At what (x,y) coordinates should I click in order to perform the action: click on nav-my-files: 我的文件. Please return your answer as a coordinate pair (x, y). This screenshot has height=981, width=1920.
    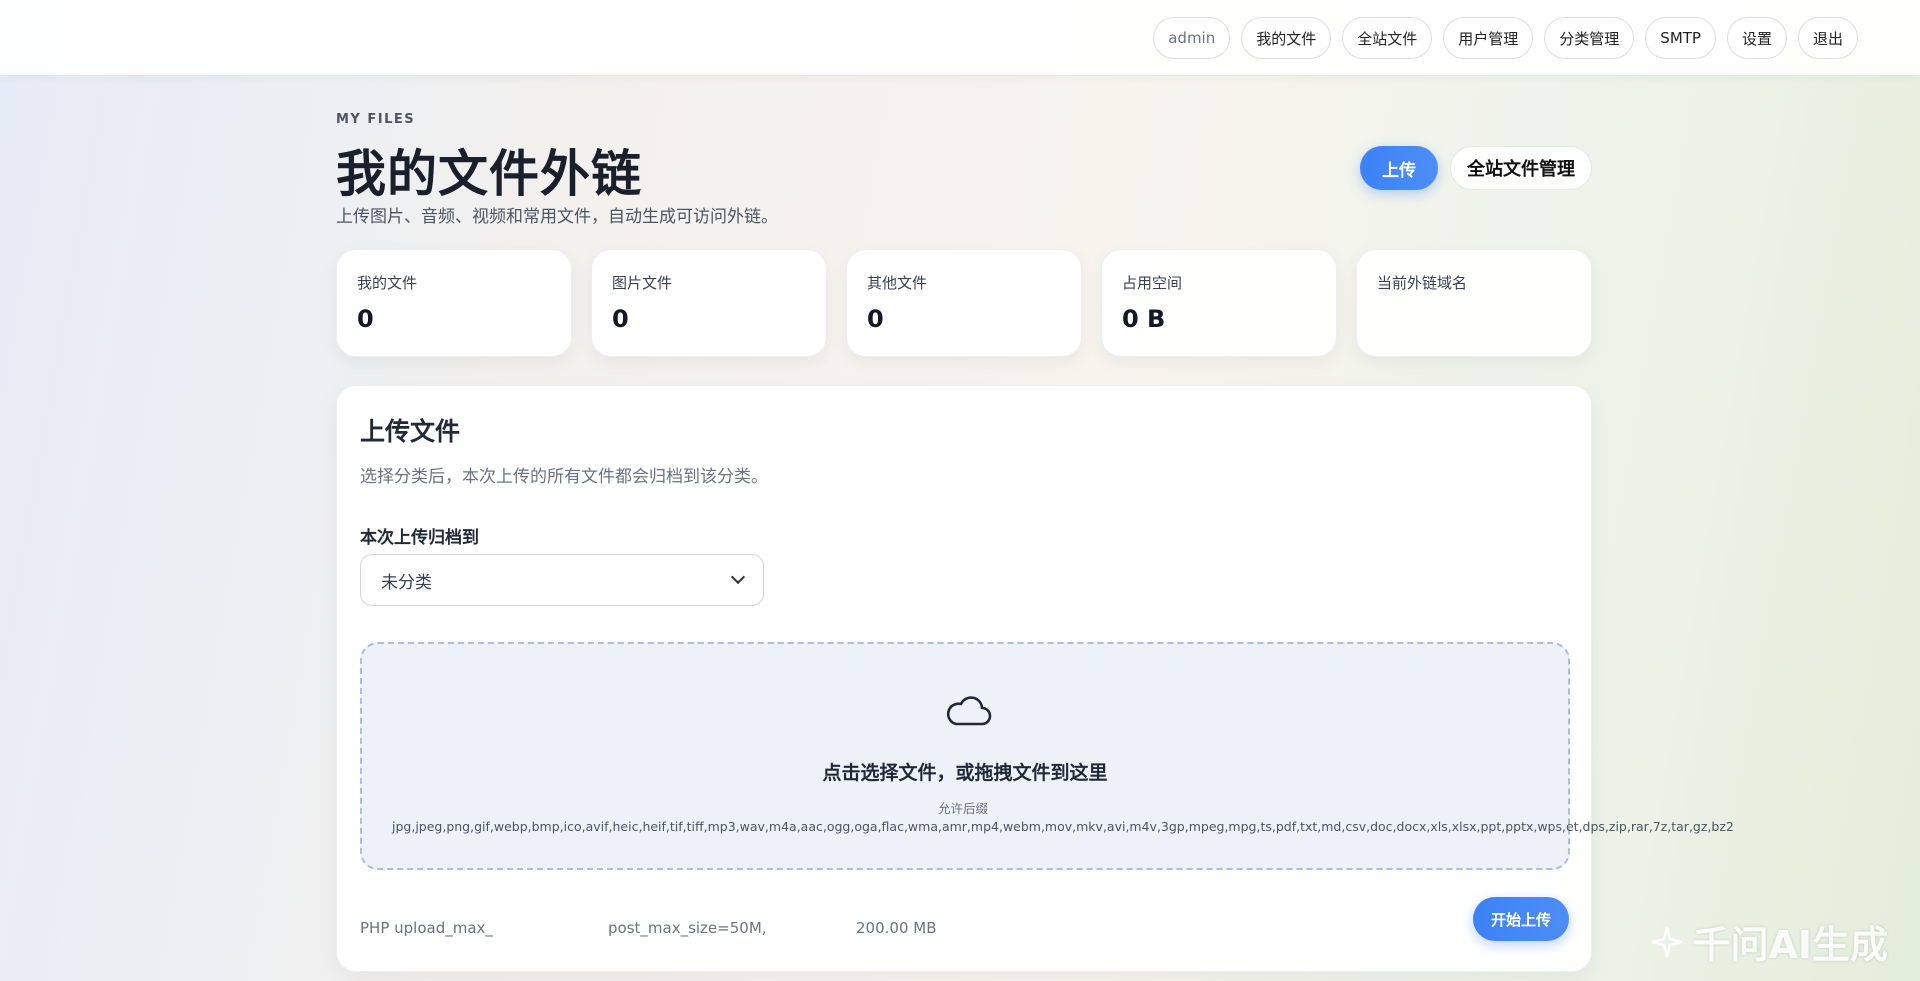
    Looking at the image, I should click on (1286, 38).